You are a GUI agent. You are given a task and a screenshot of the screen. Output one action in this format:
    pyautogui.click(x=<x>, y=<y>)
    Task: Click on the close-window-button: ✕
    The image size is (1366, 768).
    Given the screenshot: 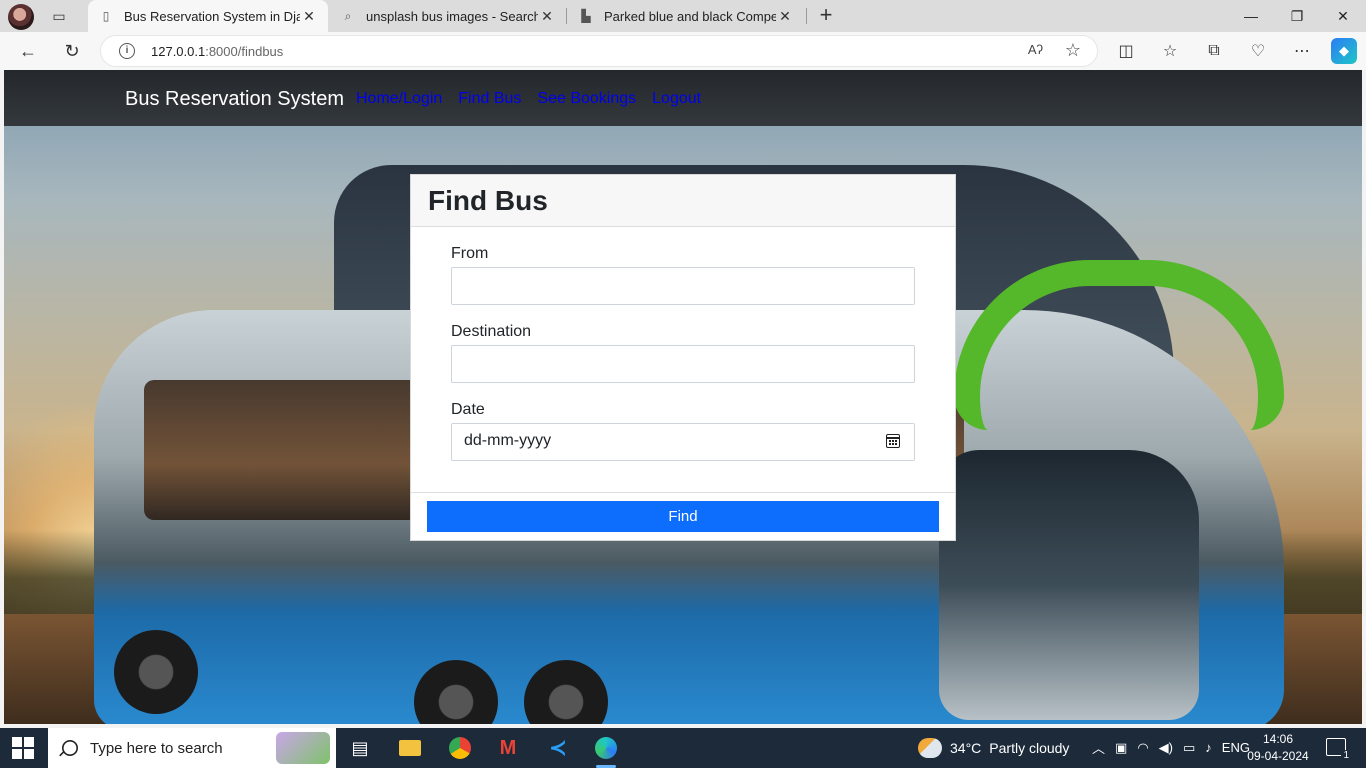 What is the action you would take?
    pyautogui.click(x=1343, y=16)
    